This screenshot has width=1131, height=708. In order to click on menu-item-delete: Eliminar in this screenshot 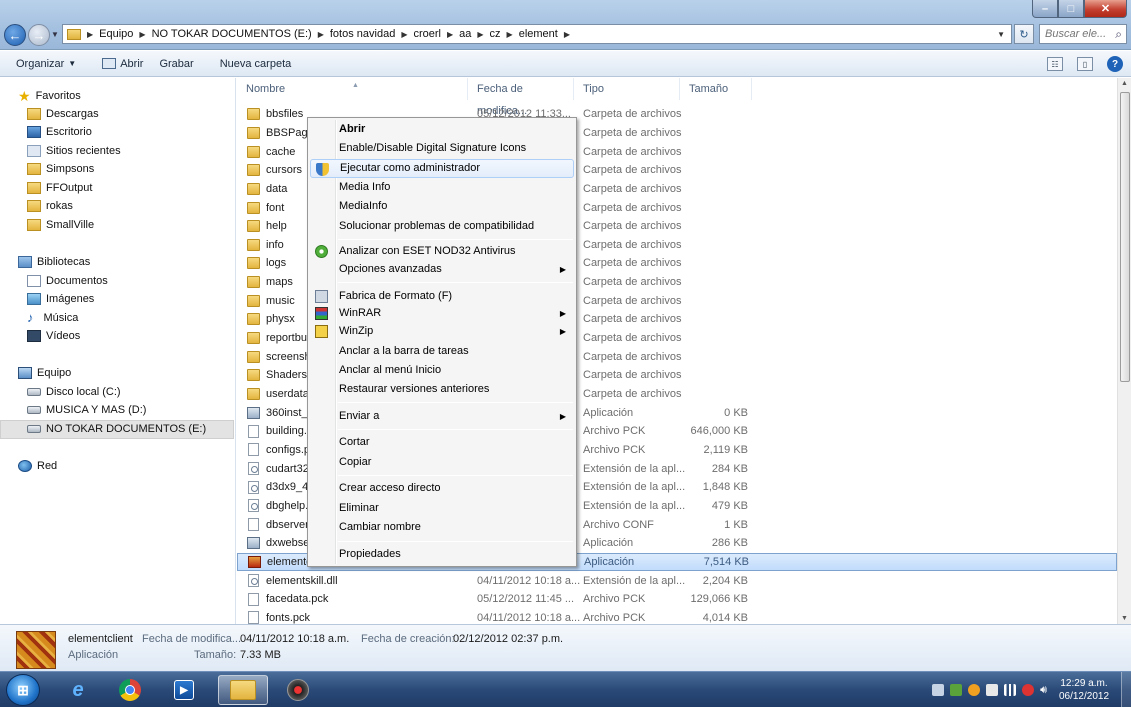, I will do `click(442, 508)`.